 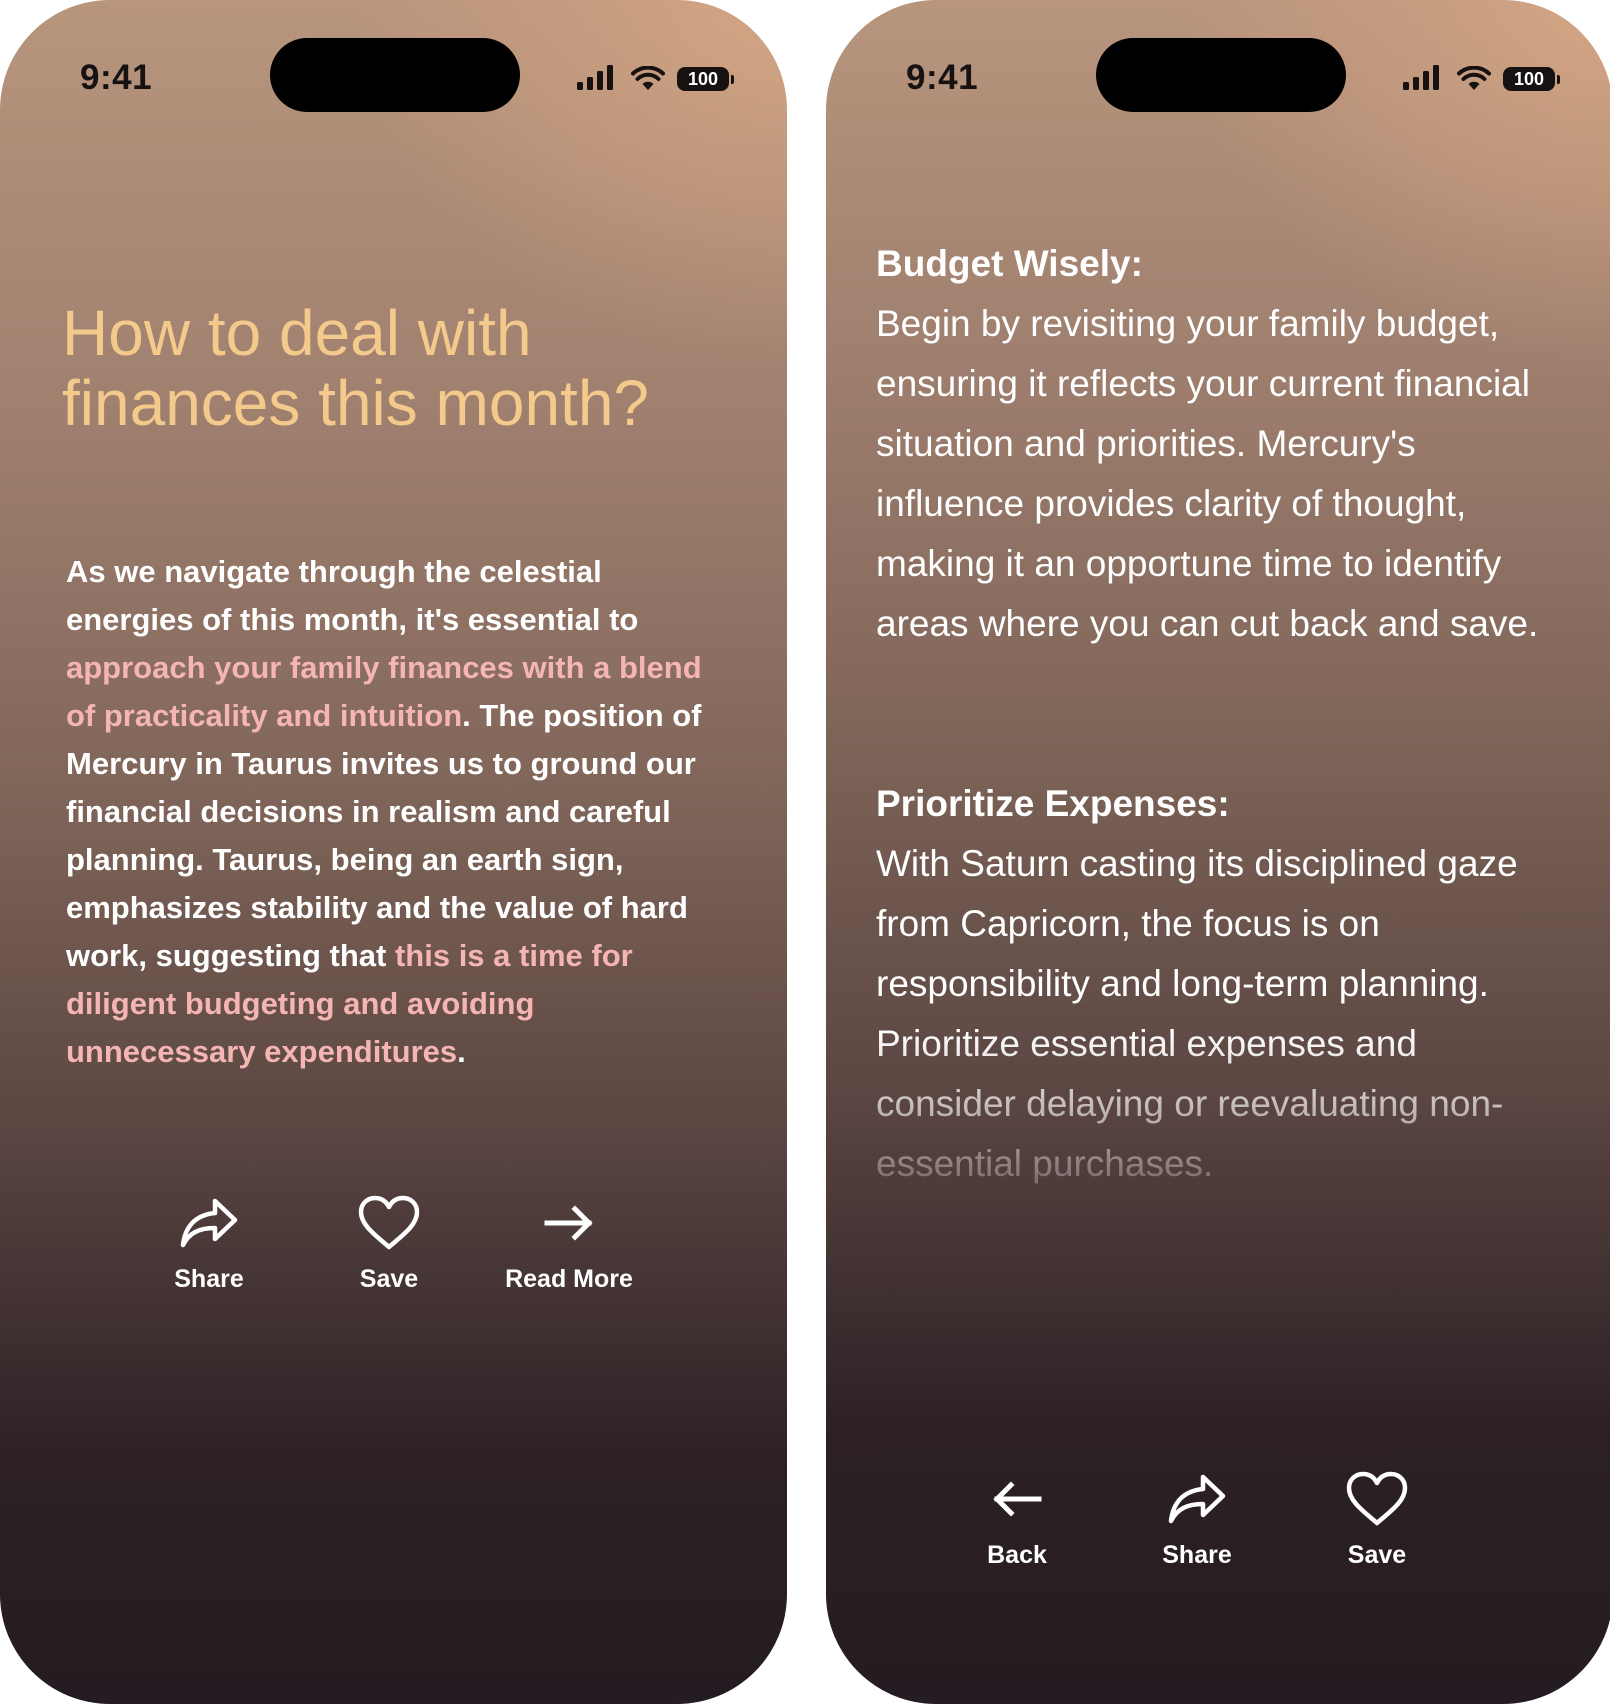 I want to click on back-label: Back, so click(x=1017, y=1555).